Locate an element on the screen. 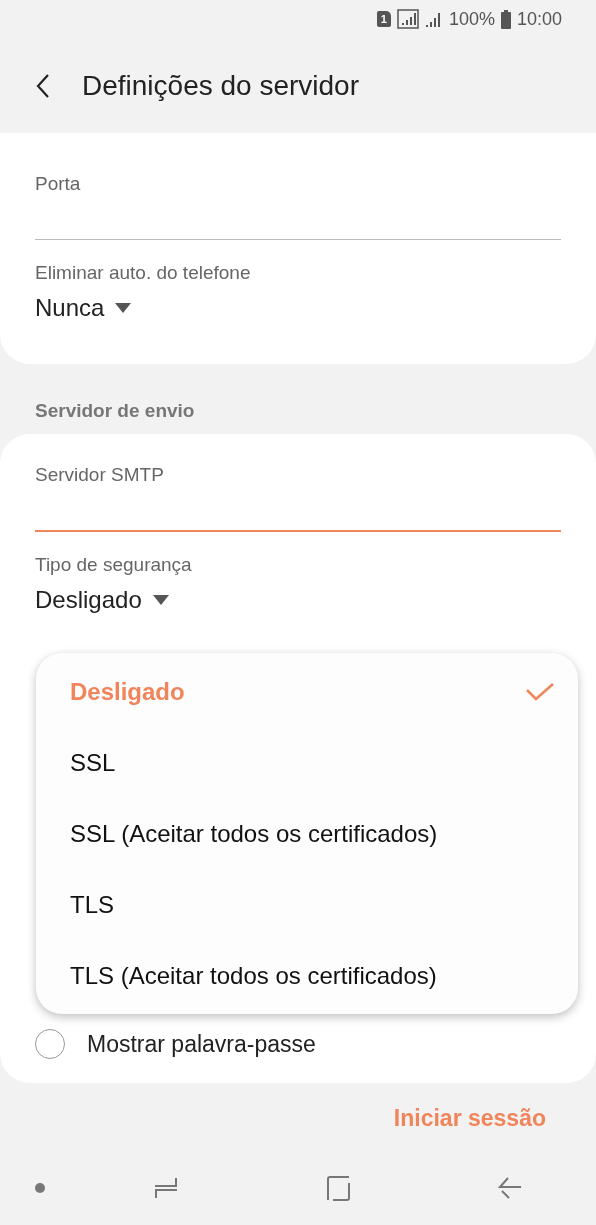  dot-icon is located at coordinates (40, 1188).